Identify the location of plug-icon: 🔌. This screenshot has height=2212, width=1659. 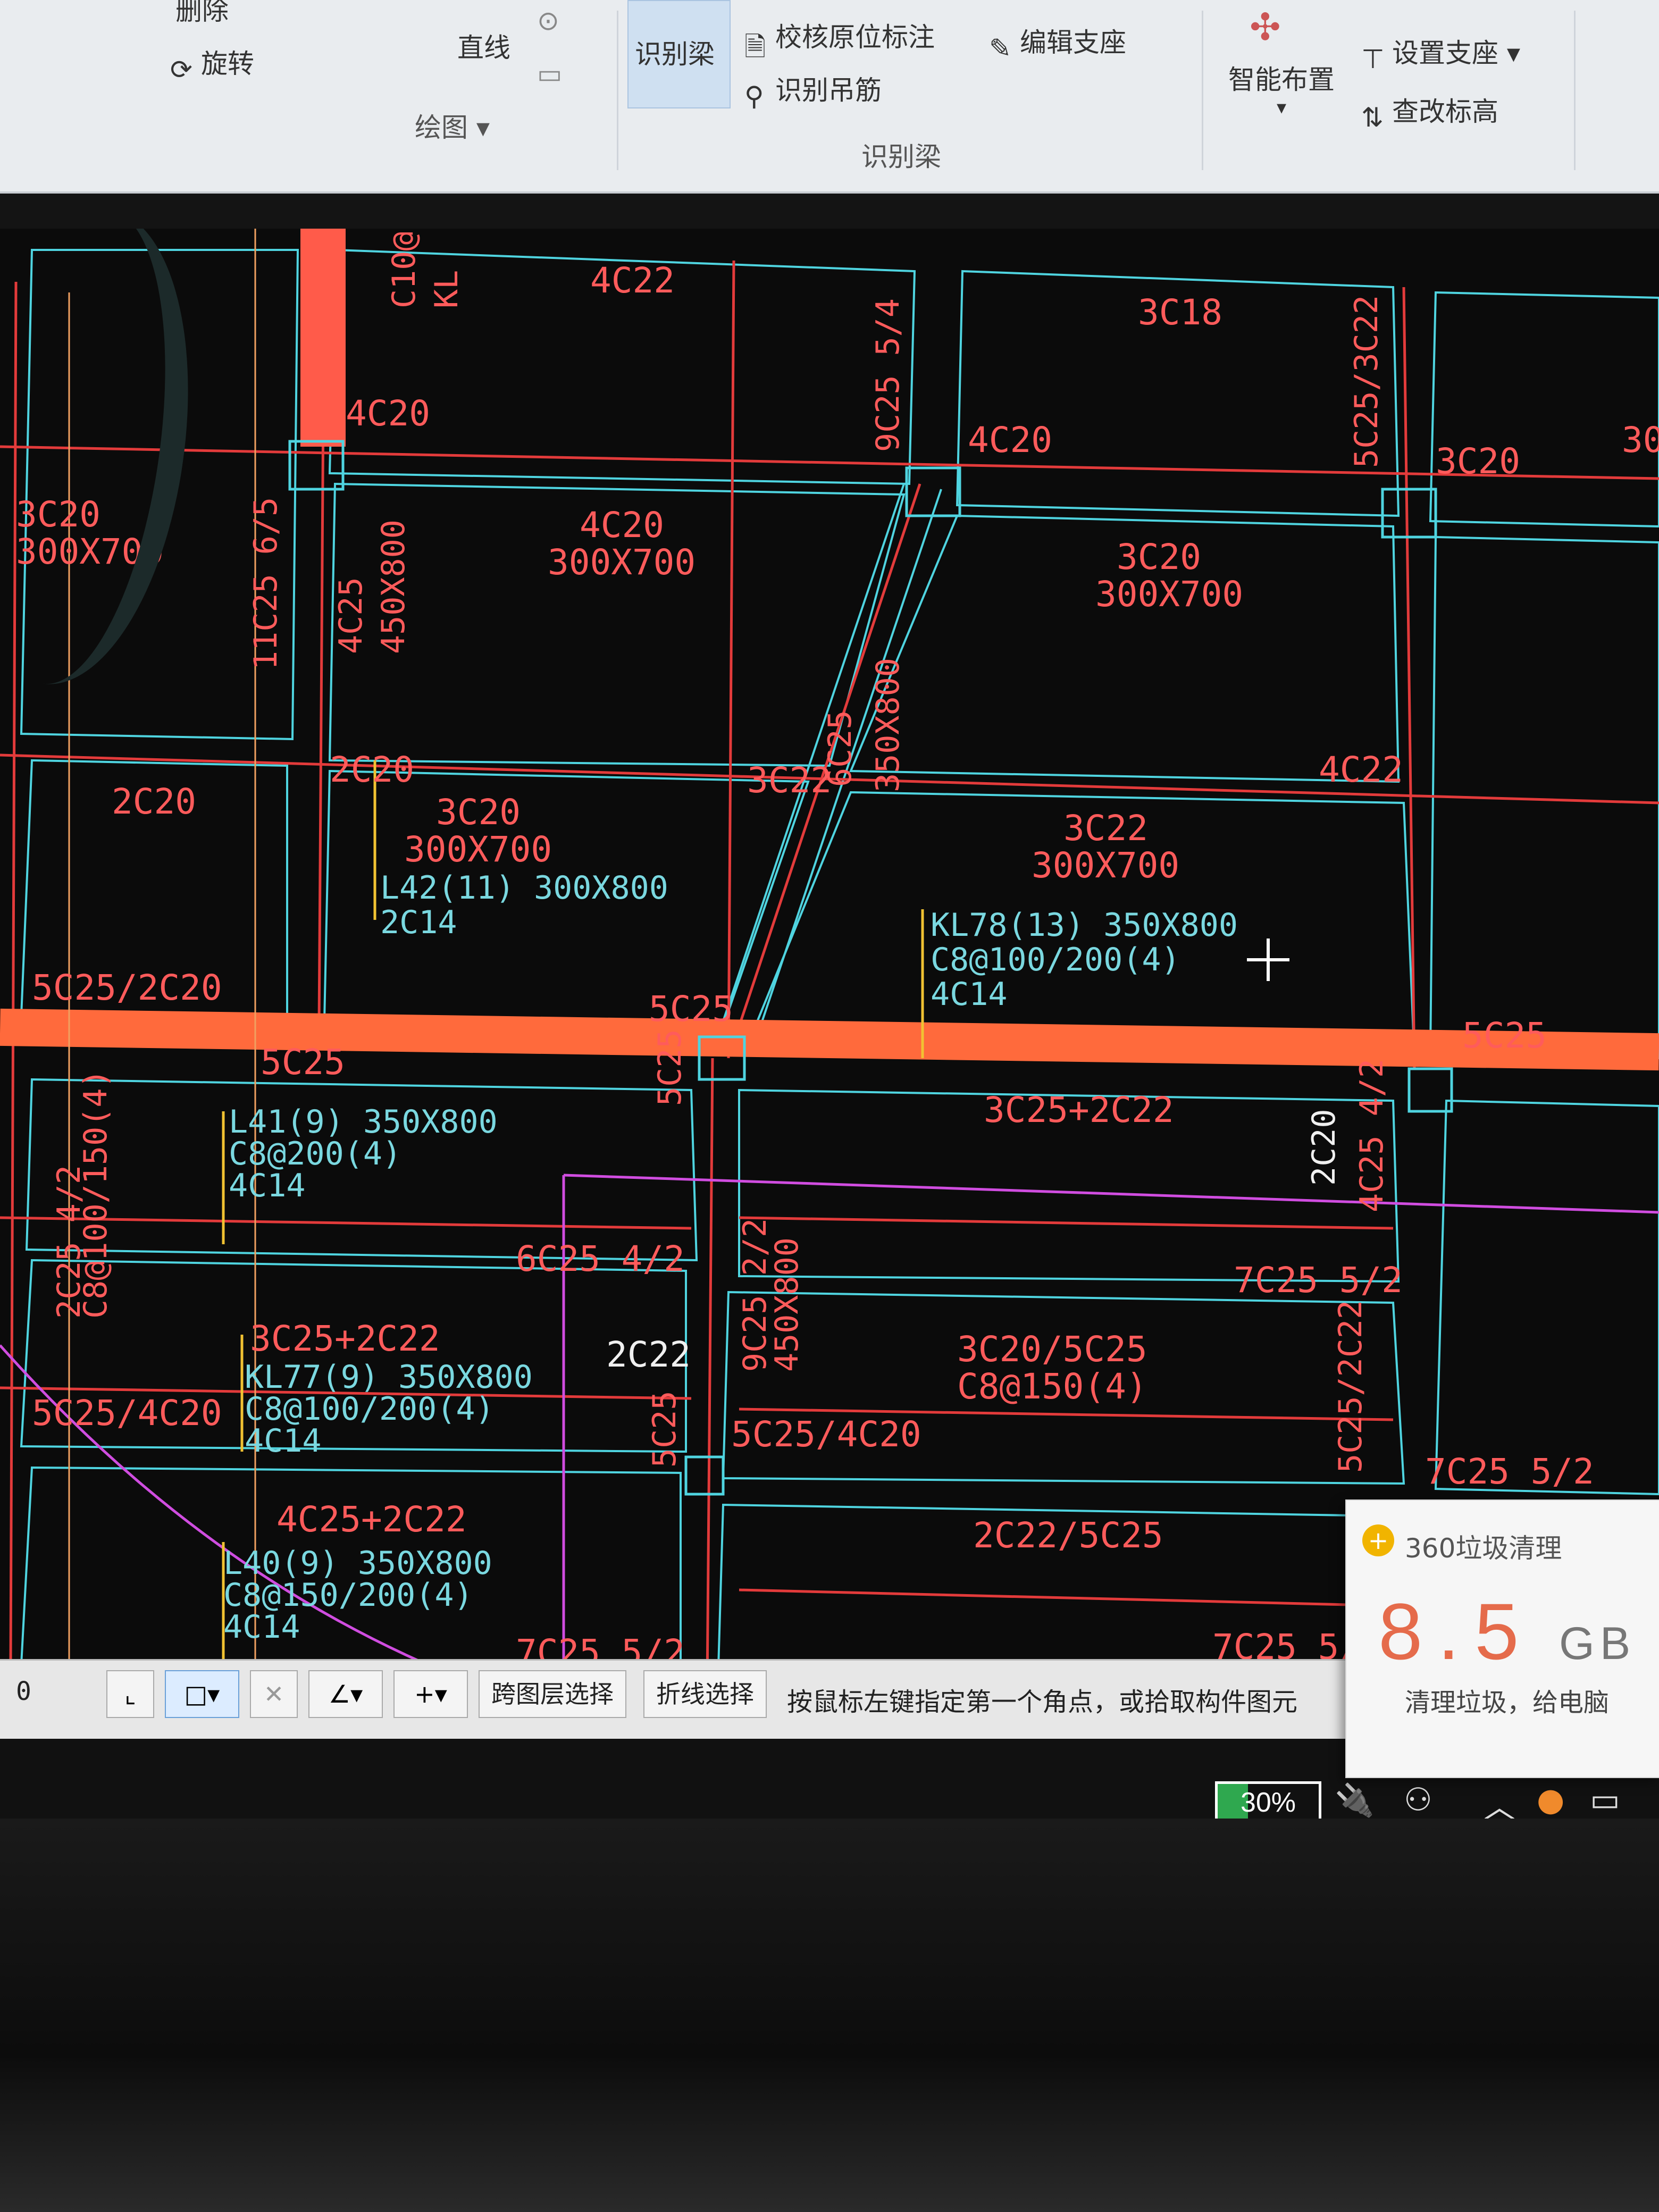
(1355, 1800).